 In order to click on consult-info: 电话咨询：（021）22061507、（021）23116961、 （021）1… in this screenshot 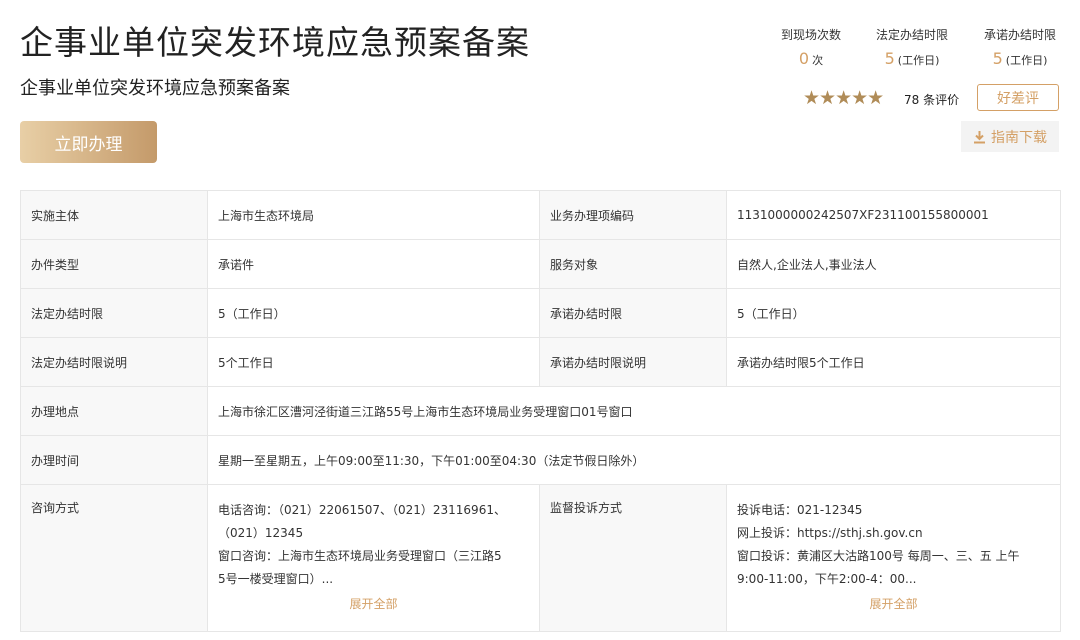, I will do `click(373, 558)`.